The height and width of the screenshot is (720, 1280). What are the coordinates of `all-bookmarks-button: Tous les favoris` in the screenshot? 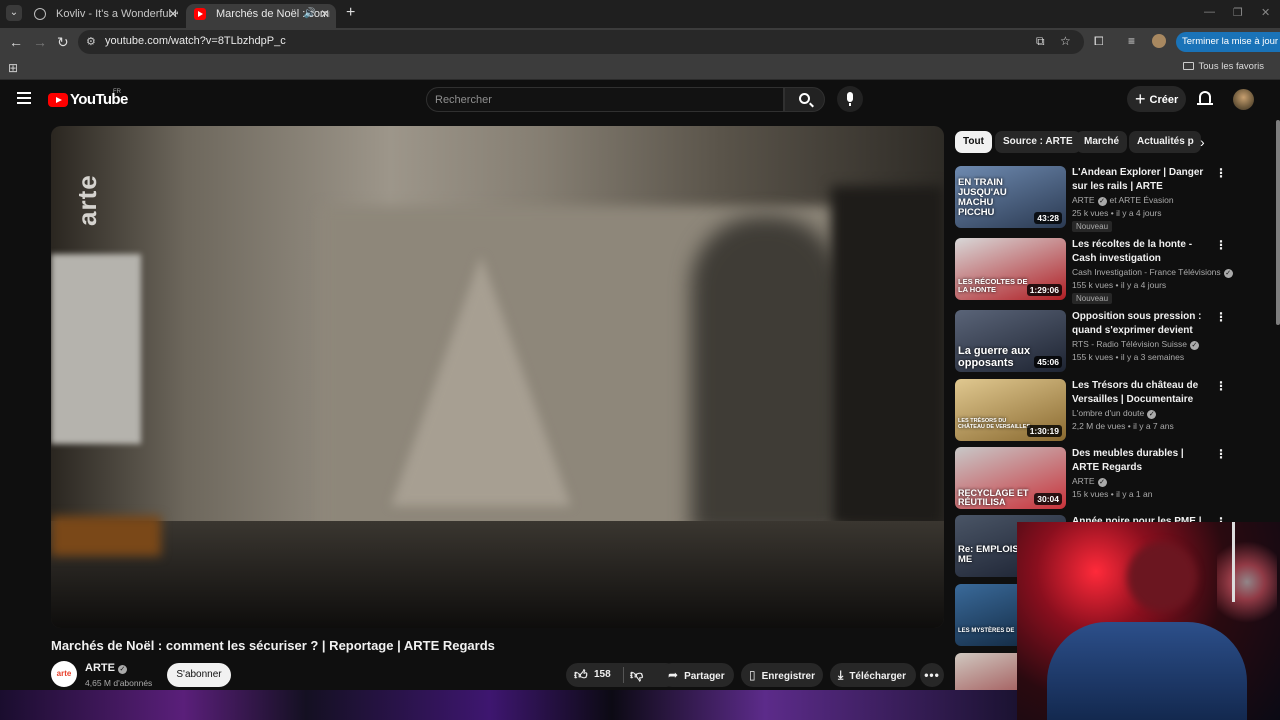 It's located at (1223, 66).